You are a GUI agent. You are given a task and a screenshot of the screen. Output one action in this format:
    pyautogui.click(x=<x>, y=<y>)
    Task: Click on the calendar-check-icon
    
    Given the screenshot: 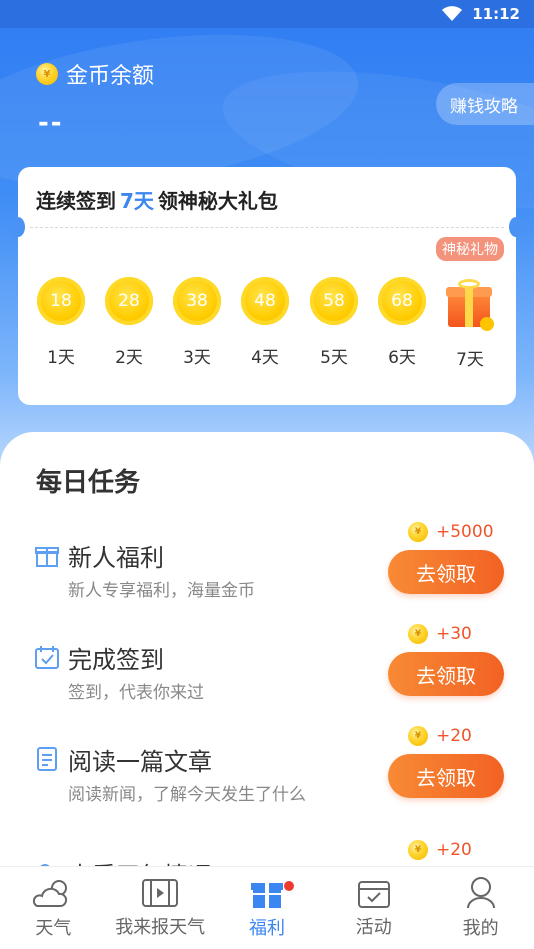 What is the action you would take?
    pyautogui.click(x=47, y=657)
    